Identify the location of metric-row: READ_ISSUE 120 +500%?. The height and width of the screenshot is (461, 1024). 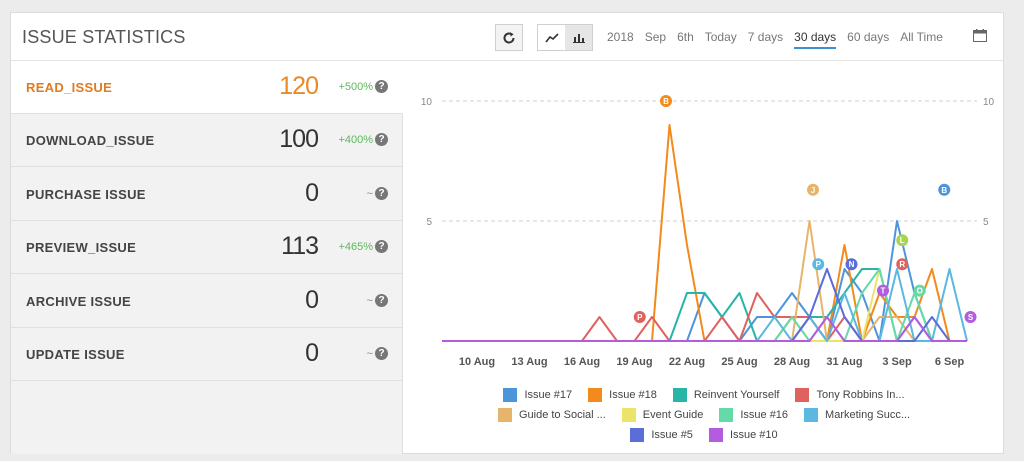
(207, 87).